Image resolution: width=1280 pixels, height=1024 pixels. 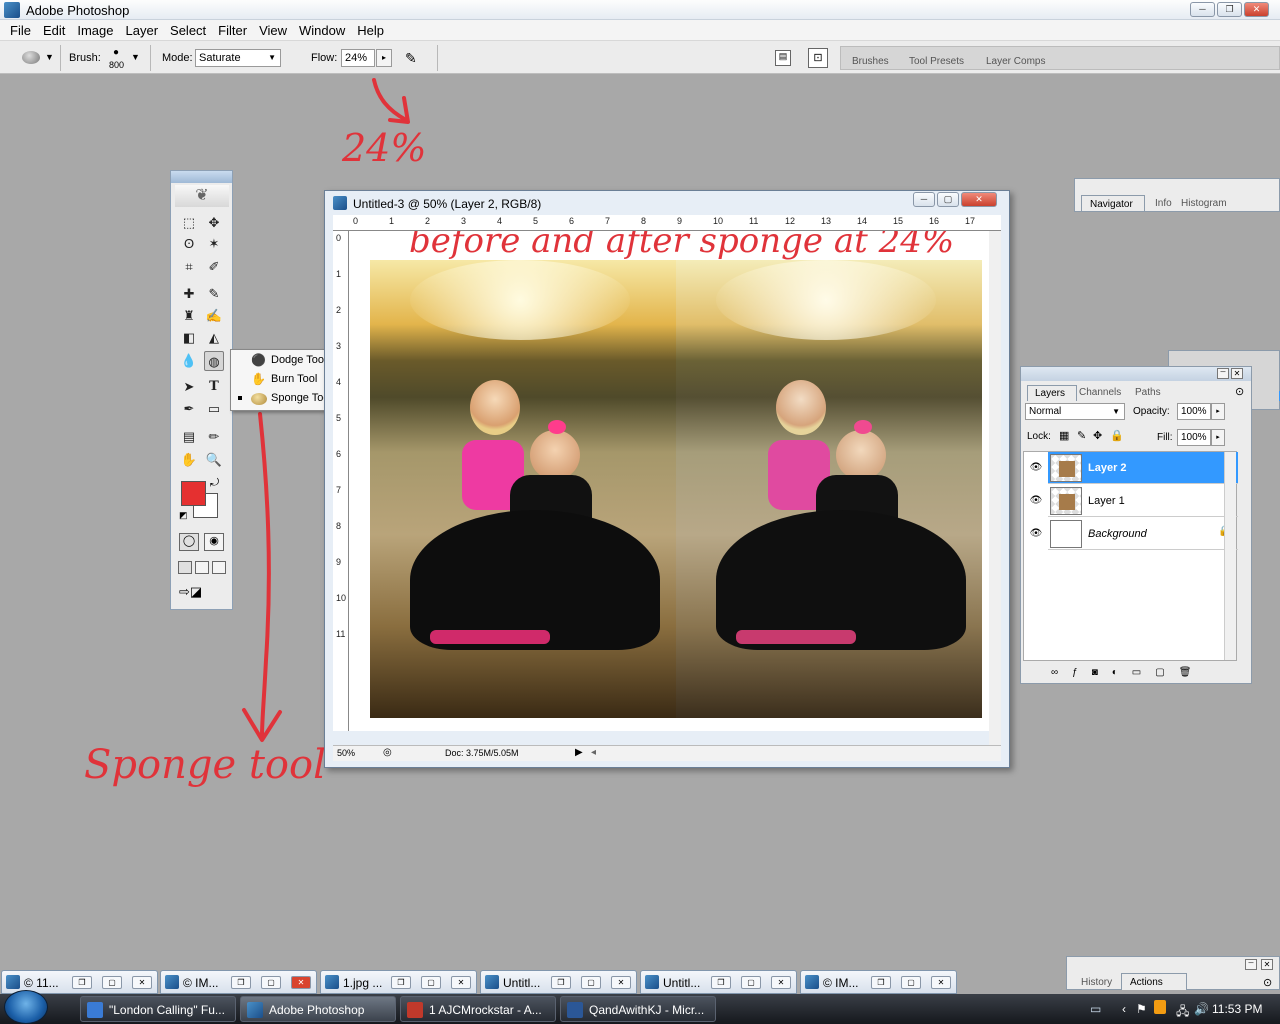 I want to click on start-button, so click(x=26, y=1007).